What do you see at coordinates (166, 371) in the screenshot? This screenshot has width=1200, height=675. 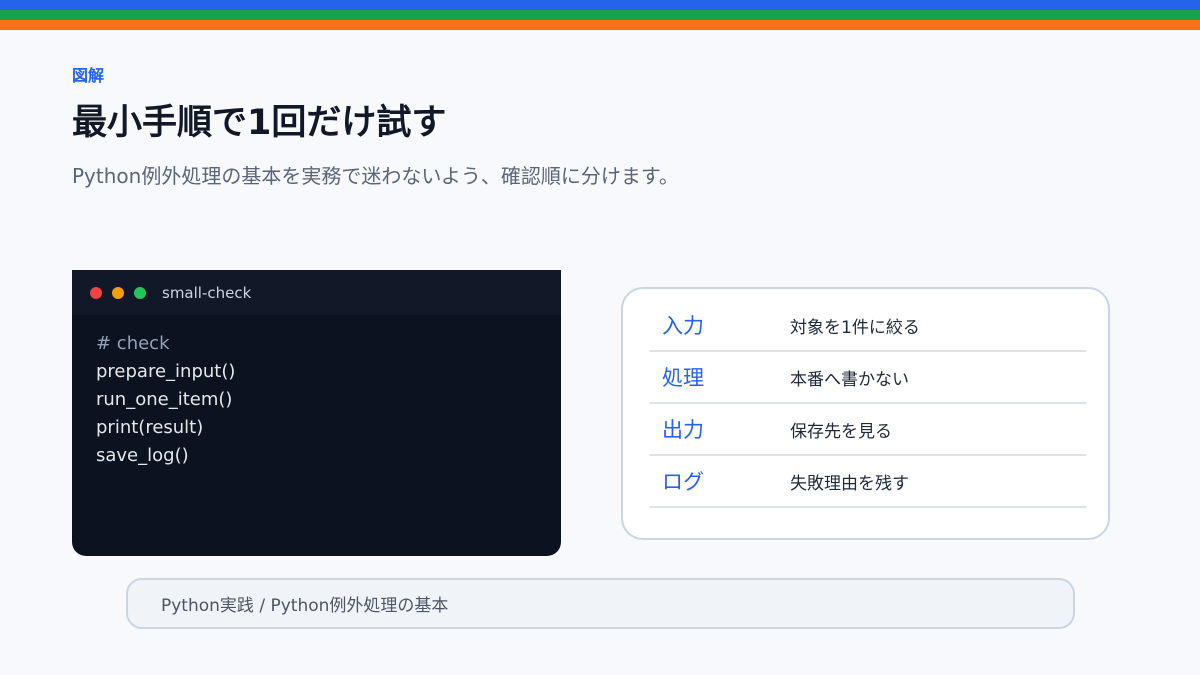 I see `code-line: prepare_input()` at bounding box center [166, 371].